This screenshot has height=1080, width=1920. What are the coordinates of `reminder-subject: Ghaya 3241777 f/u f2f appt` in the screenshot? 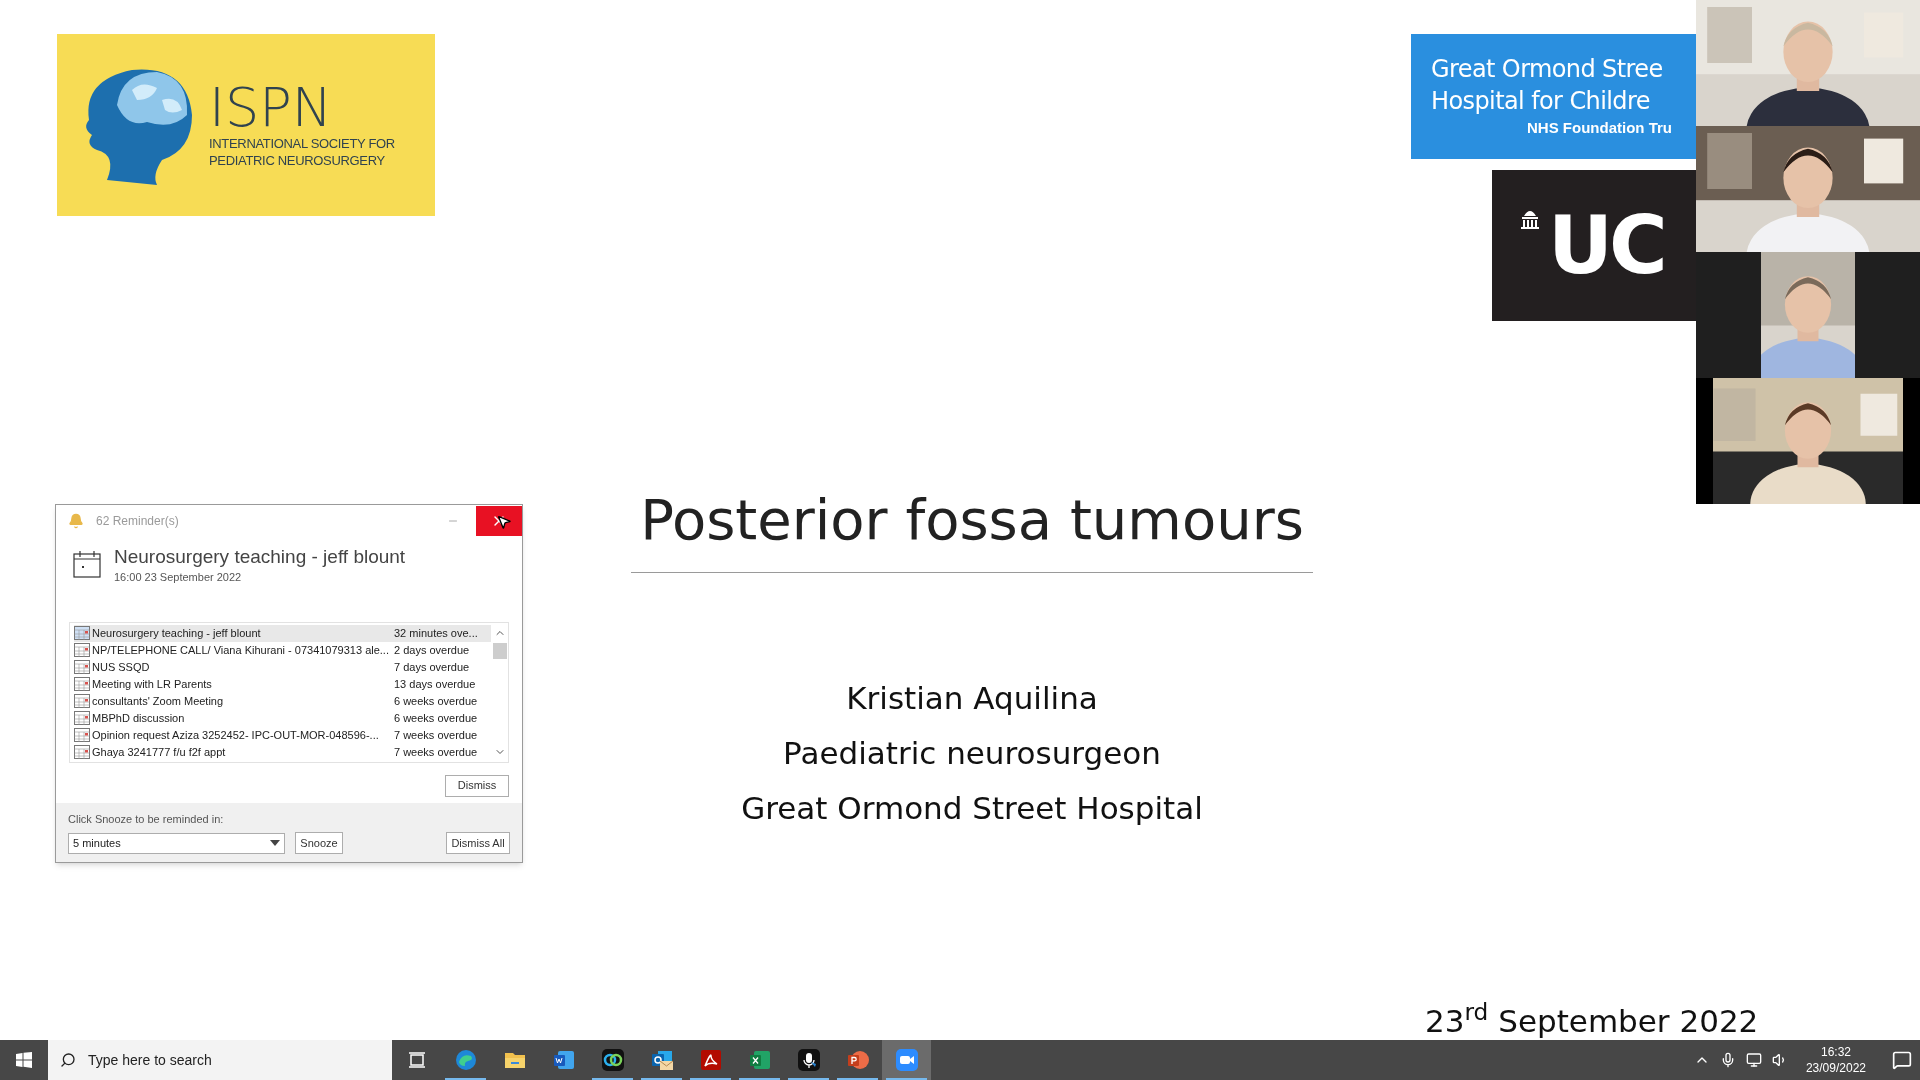 It's located at (159, 752).